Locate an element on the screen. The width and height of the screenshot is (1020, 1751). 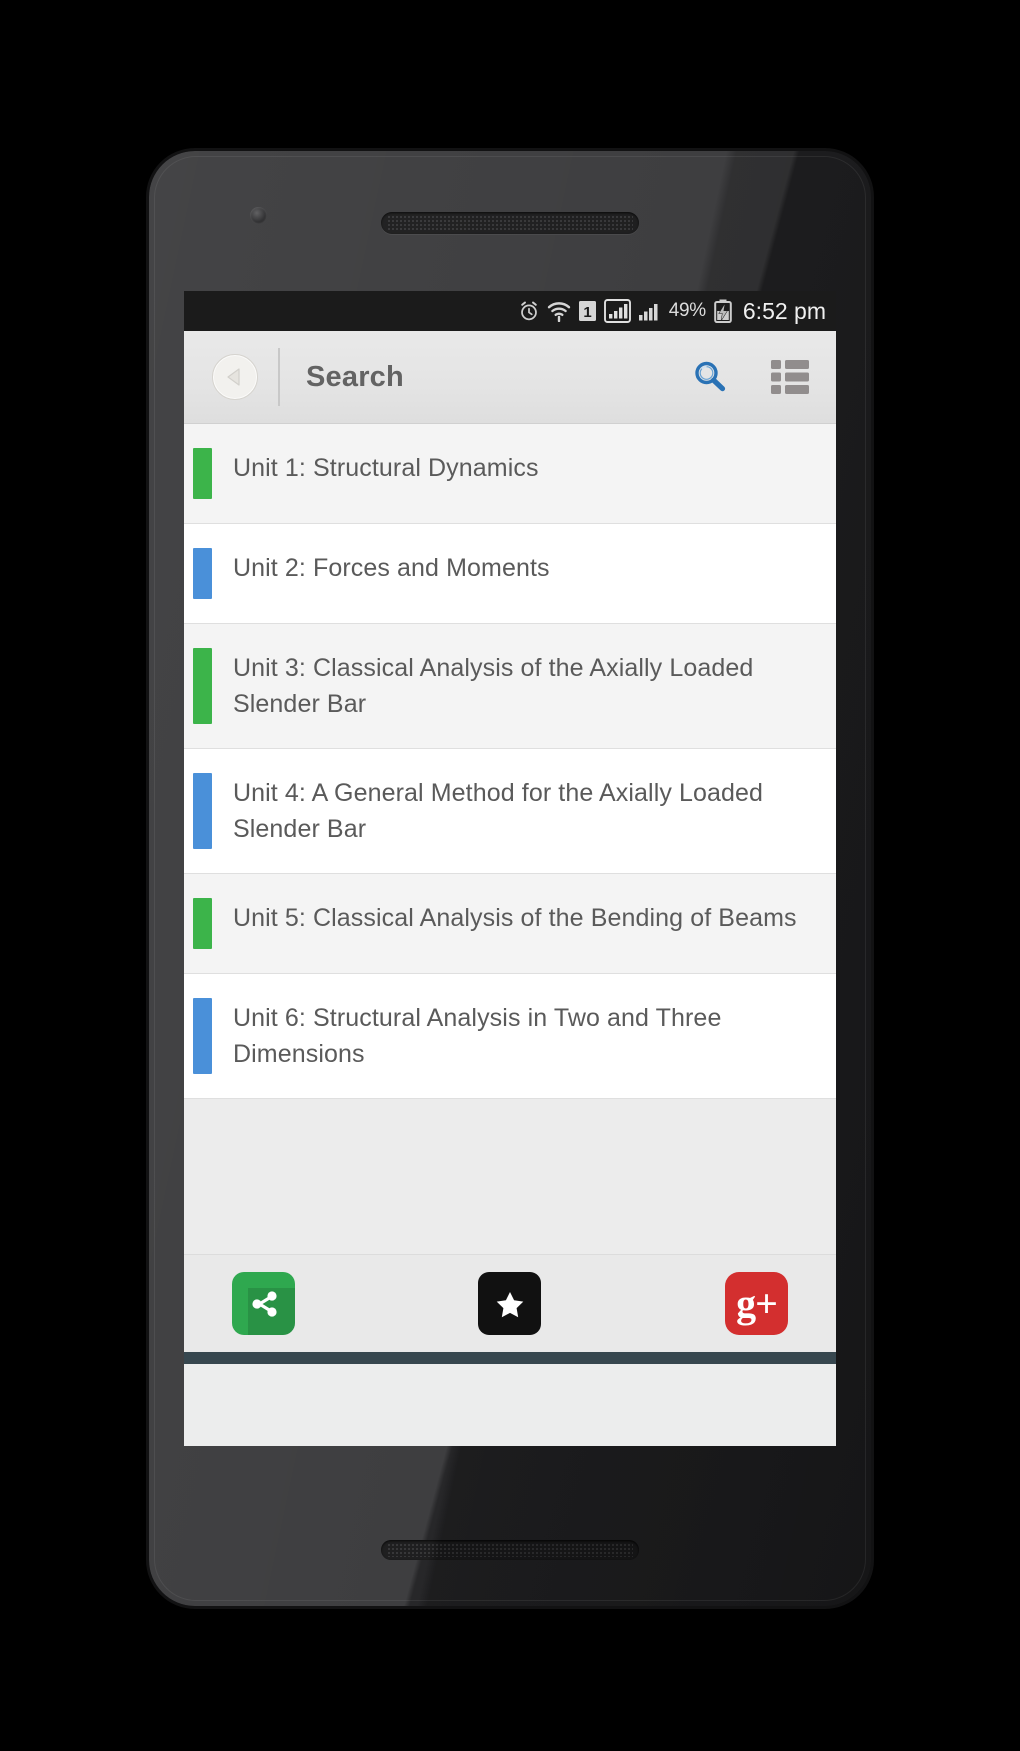
navigation-bar-strip is located at coordinates (510, 1358).